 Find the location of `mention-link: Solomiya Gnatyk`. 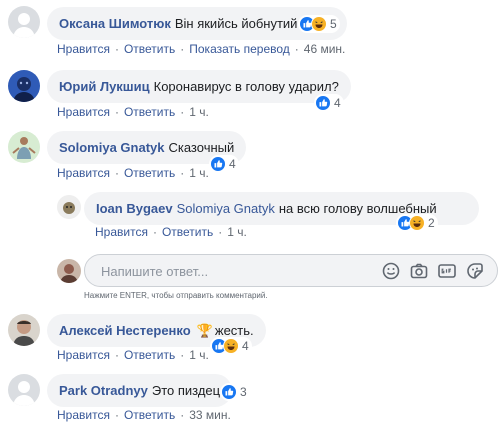

mention-link: Solomiya Gnatyk is located at coordinates (226, 208).